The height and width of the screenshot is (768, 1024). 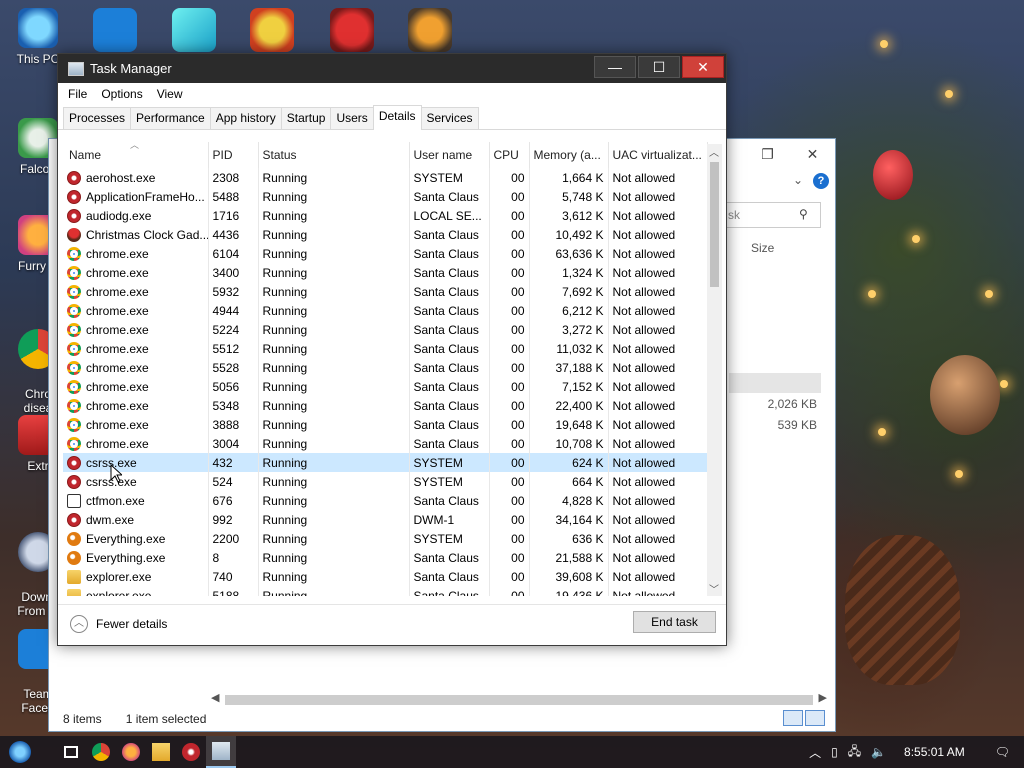 What do you see at coordinates (20, 752) in the screenshot?
I see `start-button` at bounding box center [20, 752].